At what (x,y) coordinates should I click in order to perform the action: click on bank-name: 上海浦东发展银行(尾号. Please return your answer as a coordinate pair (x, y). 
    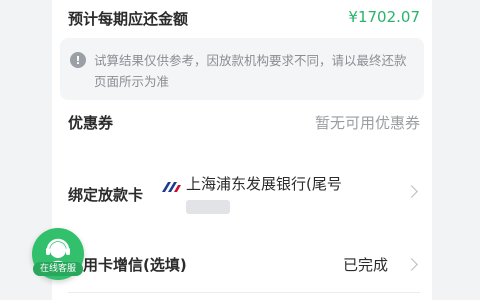
    Looking at the image, I should click on (296, 184).